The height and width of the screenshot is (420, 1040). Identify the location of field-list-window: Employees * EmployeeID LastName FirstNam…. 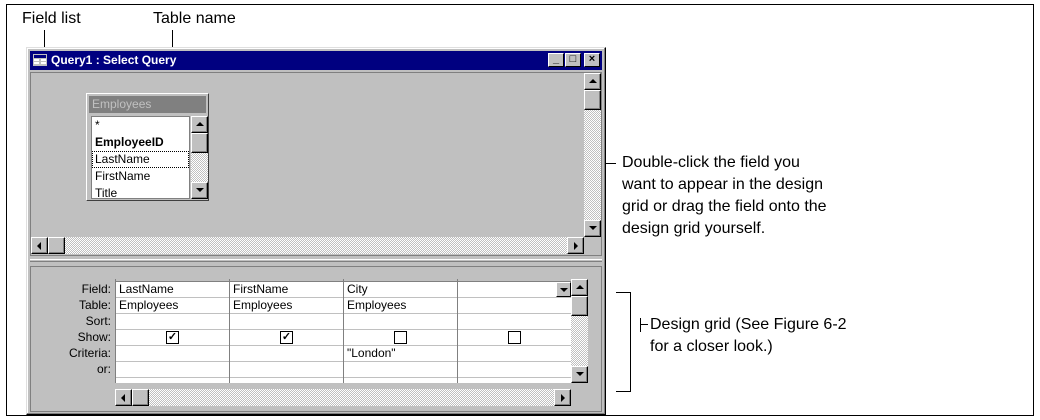
(147, 147).